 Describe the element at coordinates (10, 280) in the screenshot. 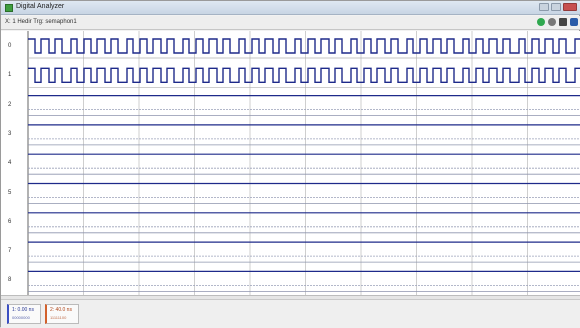

I see `channel-label: 8` at that location.